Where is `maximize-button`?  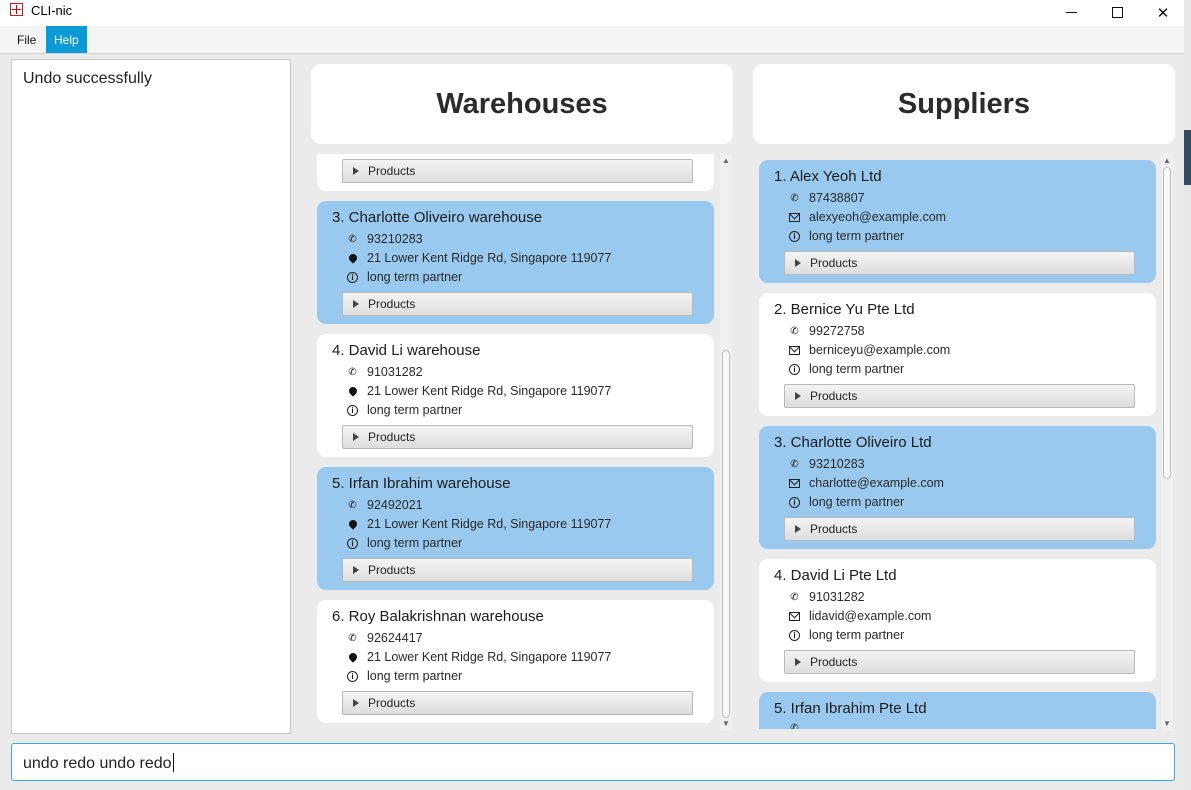
maximize-button is located at coordinates (1117, 12).